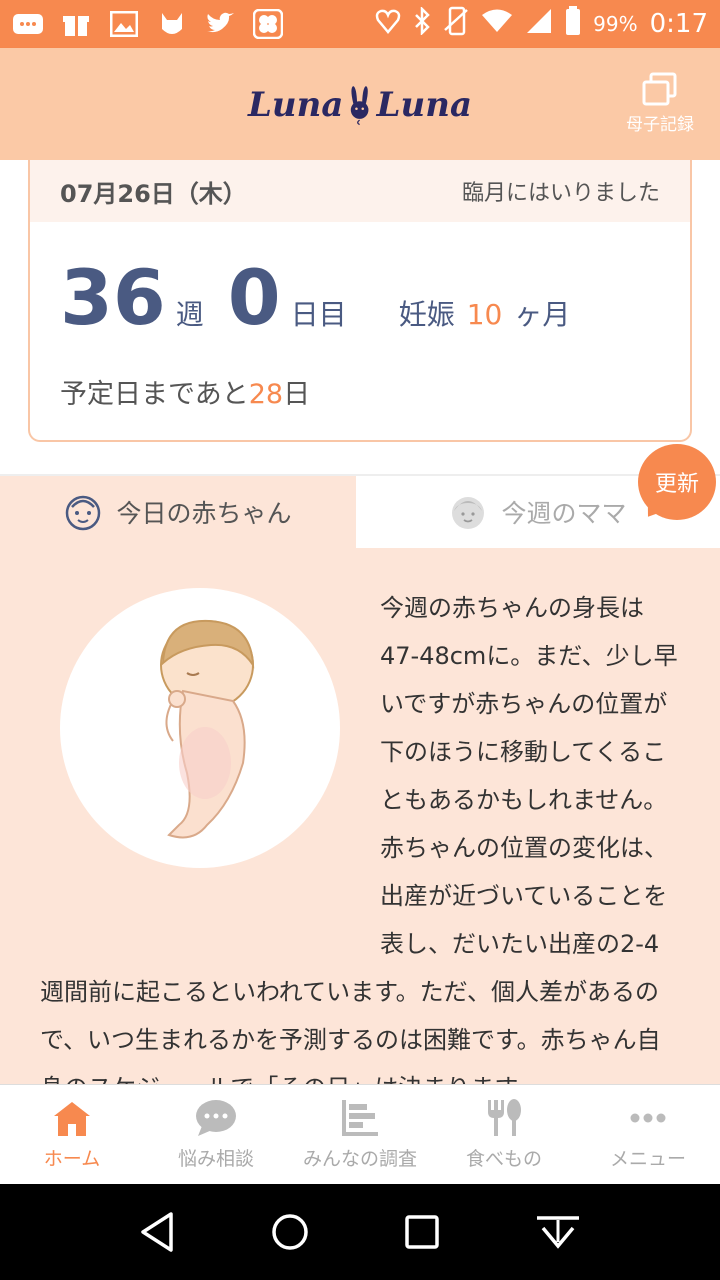 This screenshot has height=1280, width=720. I want to click on logo-text-right: Luna, so click(424, 105).